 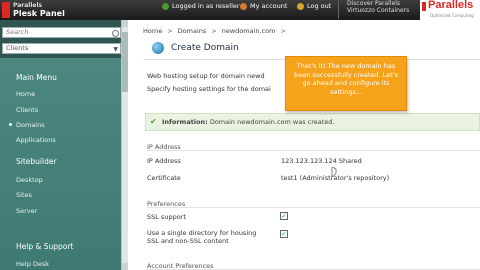 I want to click on plesk-logo: Parallels Plesk Panel, so click(x=33, y=10).